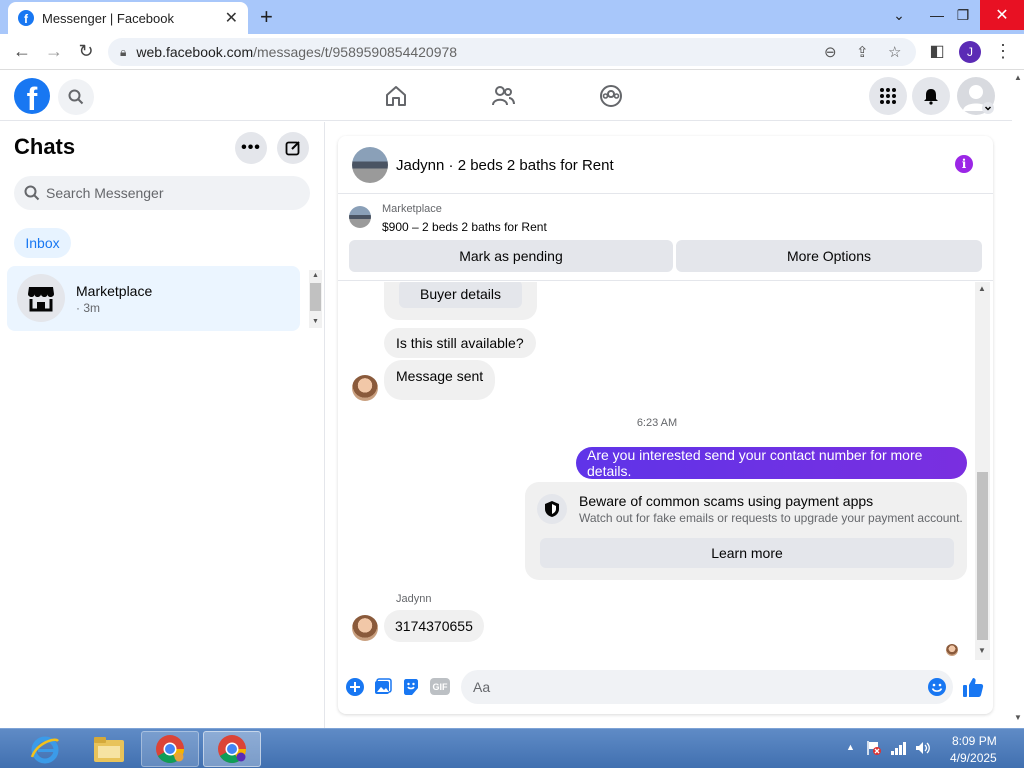 The image size is (1024, 768). What do you see at coordinates (26, 18) in the screenshot?
I see `facebook-favicon-icon: f` at bounding box center [26, 18].